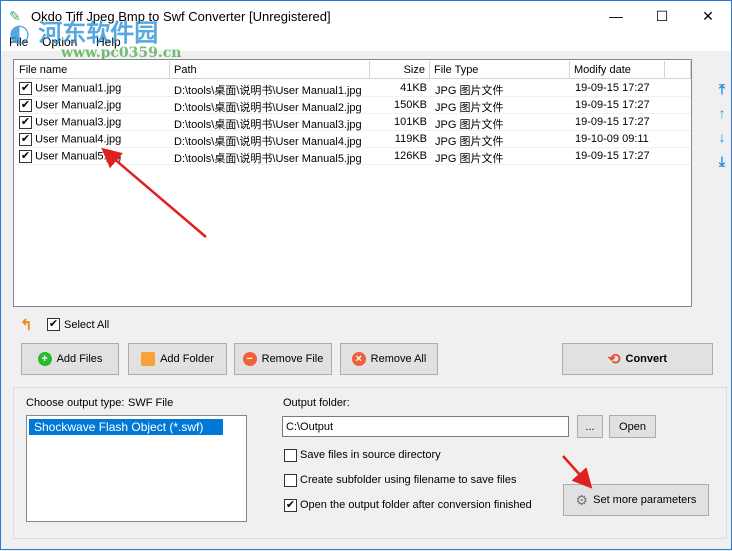 Image resolution: width=732 pixels, height=551 pixels. What do you see at coordinates (708, 16) in the screenshot?
I see `close-button: ✕` at bounding box center [708, 16].